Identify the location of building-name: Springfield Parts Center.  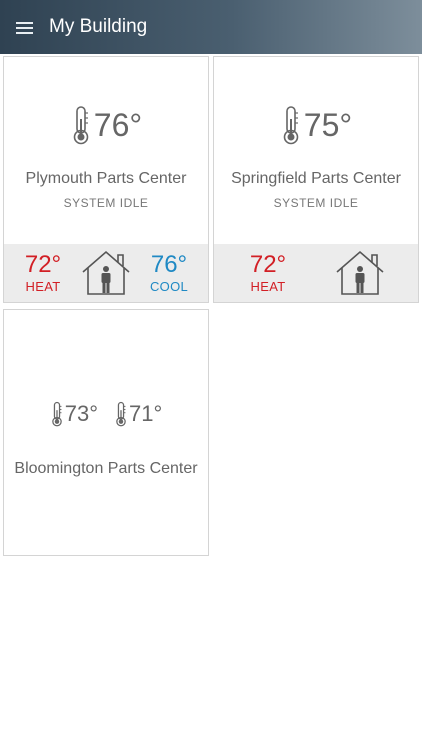
(316, 178).